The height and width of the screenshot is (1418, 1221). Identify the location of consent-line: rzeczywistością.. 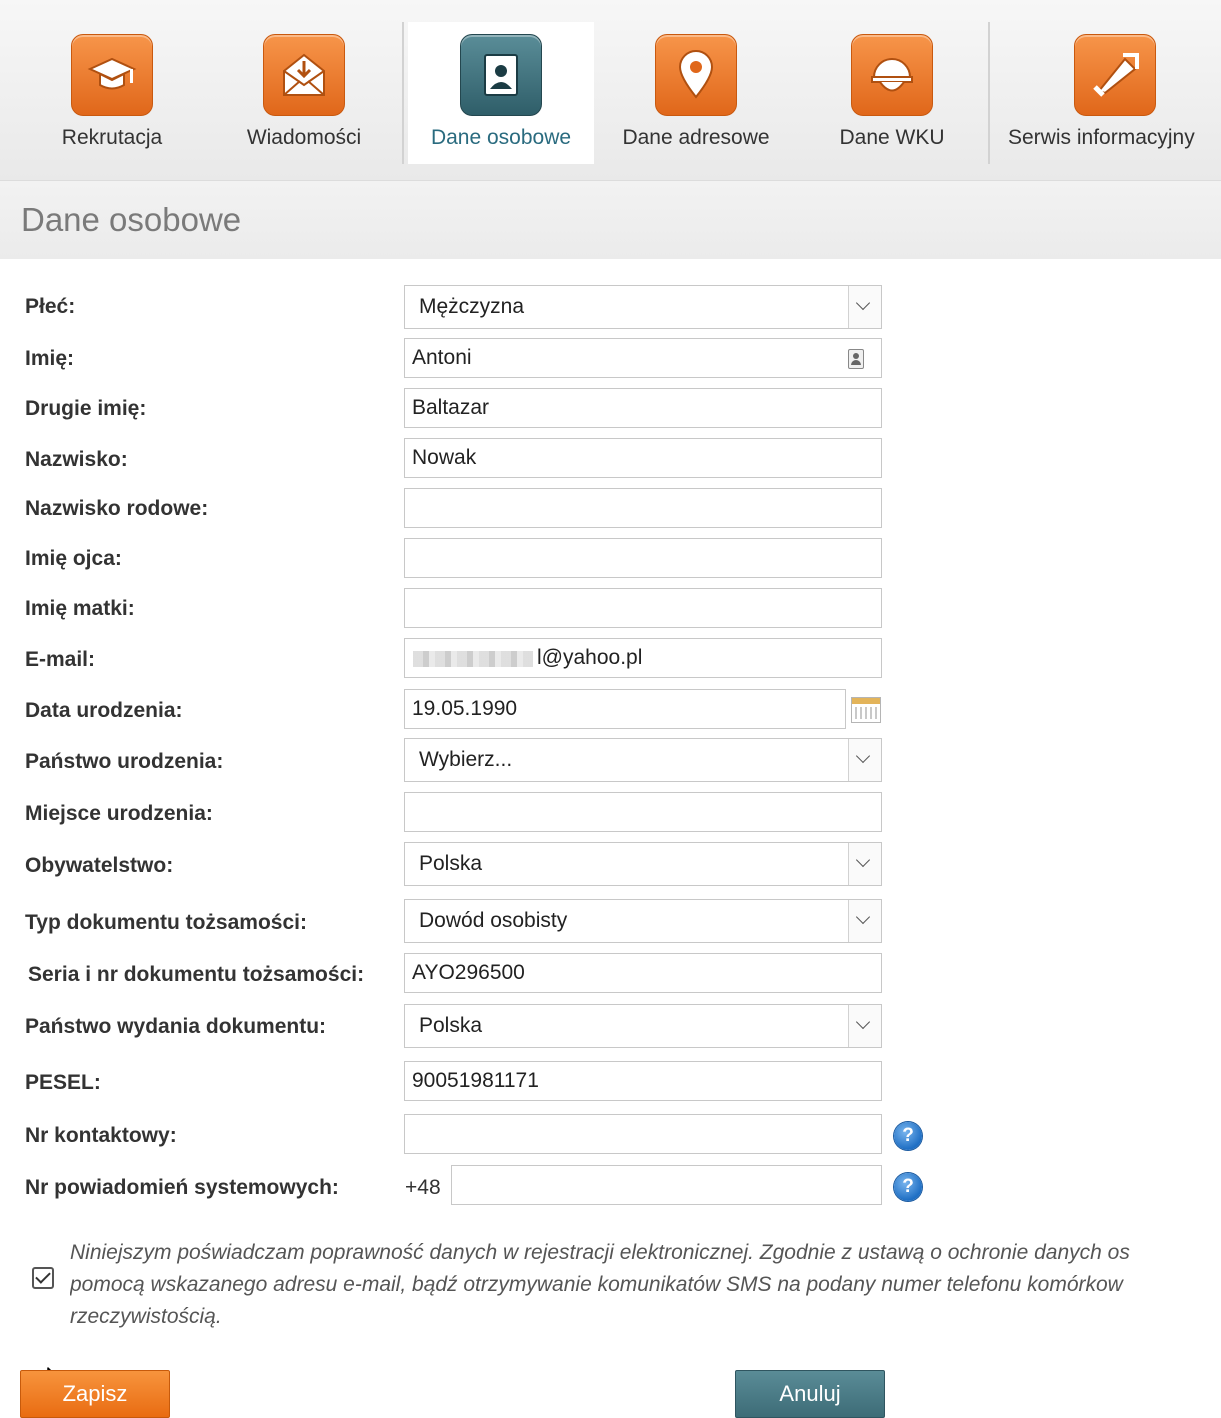
(146, 1316).